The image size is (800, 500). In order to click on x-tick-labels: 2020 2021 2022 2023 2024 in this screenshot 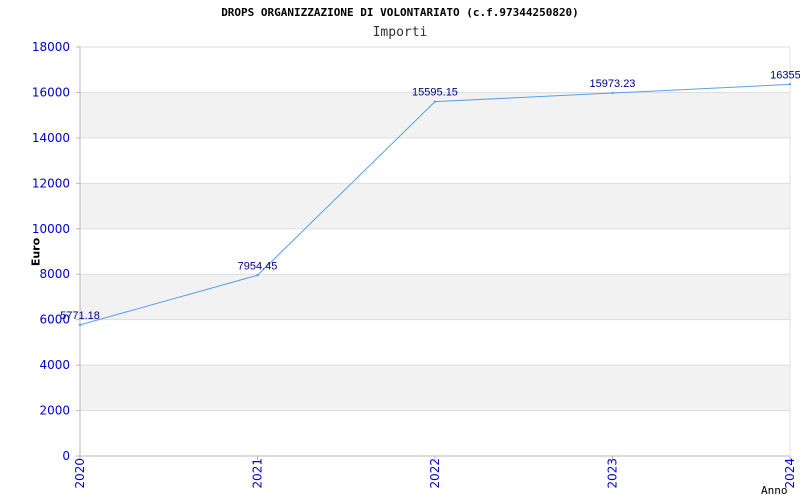, I will do `click(435, 473)`.